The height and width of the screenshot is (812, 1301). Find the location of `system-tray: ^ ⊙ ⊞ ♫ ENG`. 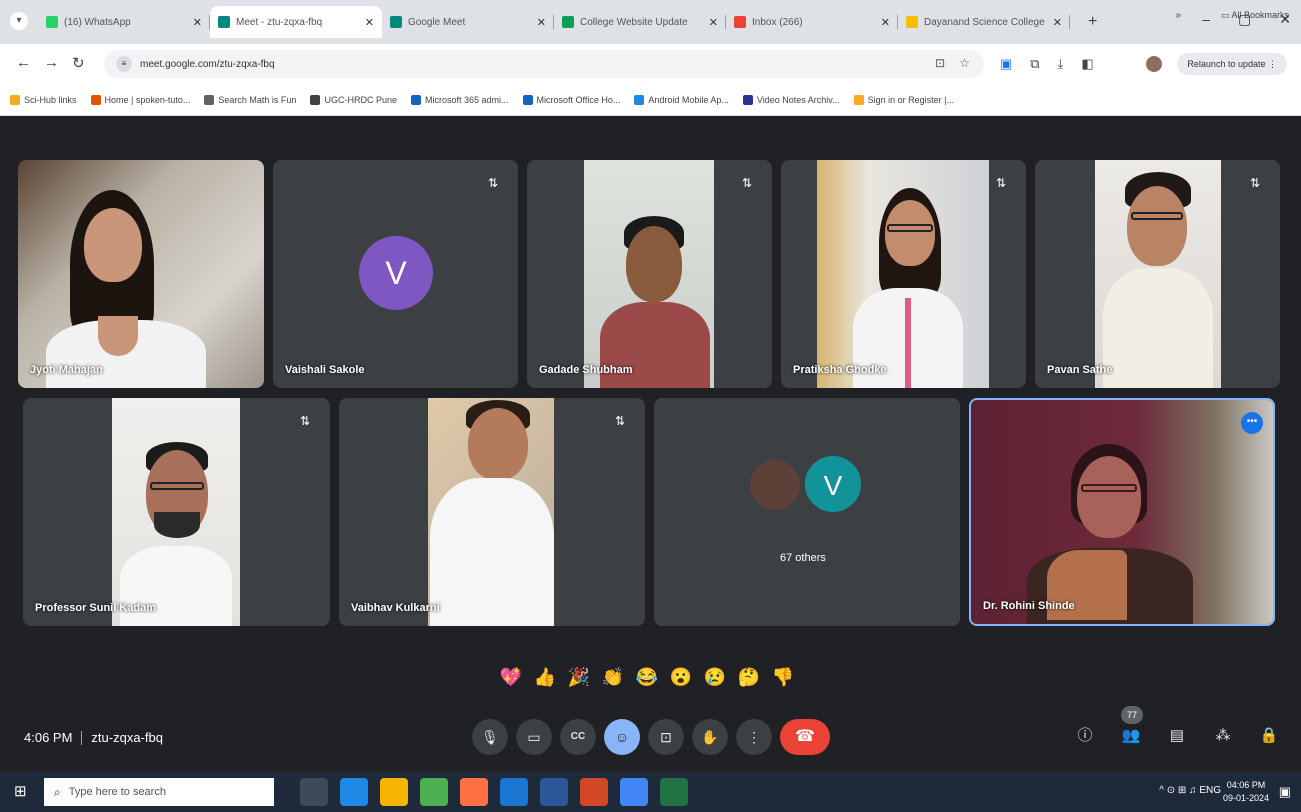

system-tray: ^ ⊙ ⊞ ♫ ENG is located at coordinates (1190, 790).